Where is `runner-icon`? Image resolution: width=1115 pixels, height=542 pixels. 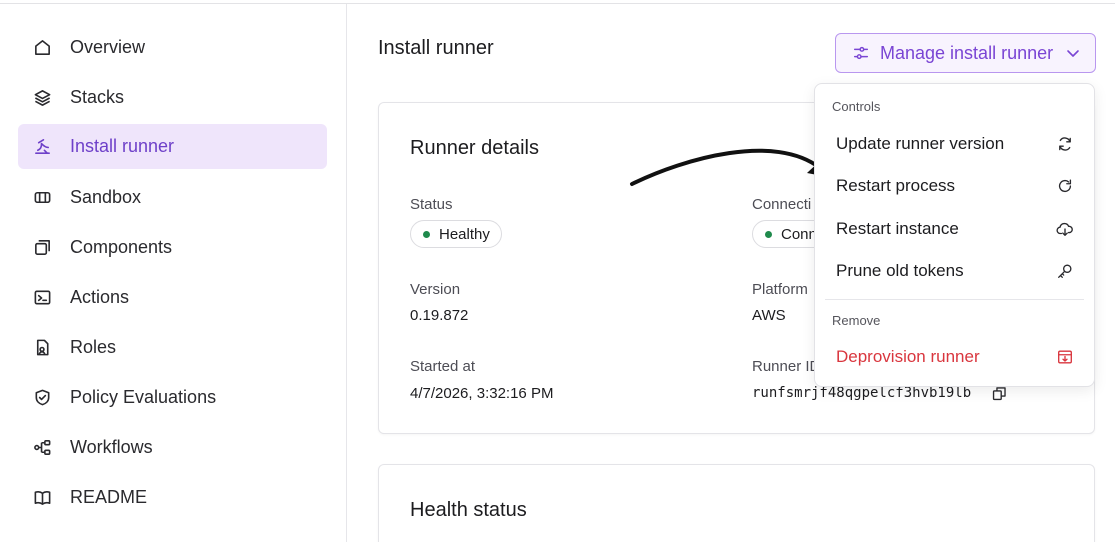 runner-icon is located at coordinates (42, 147).